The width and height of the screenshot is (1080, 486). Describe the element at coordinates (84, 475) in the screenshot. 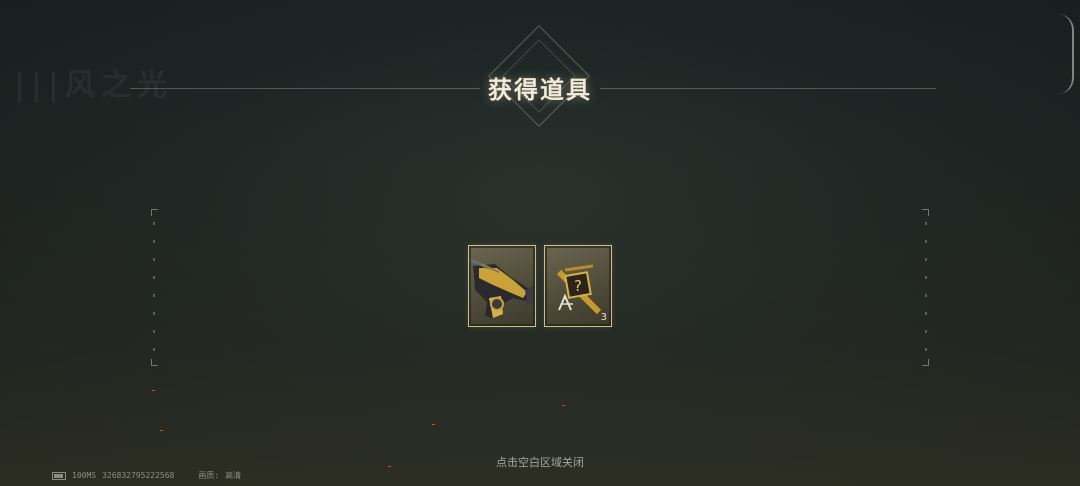

I see `latency: 100MS` at that location.